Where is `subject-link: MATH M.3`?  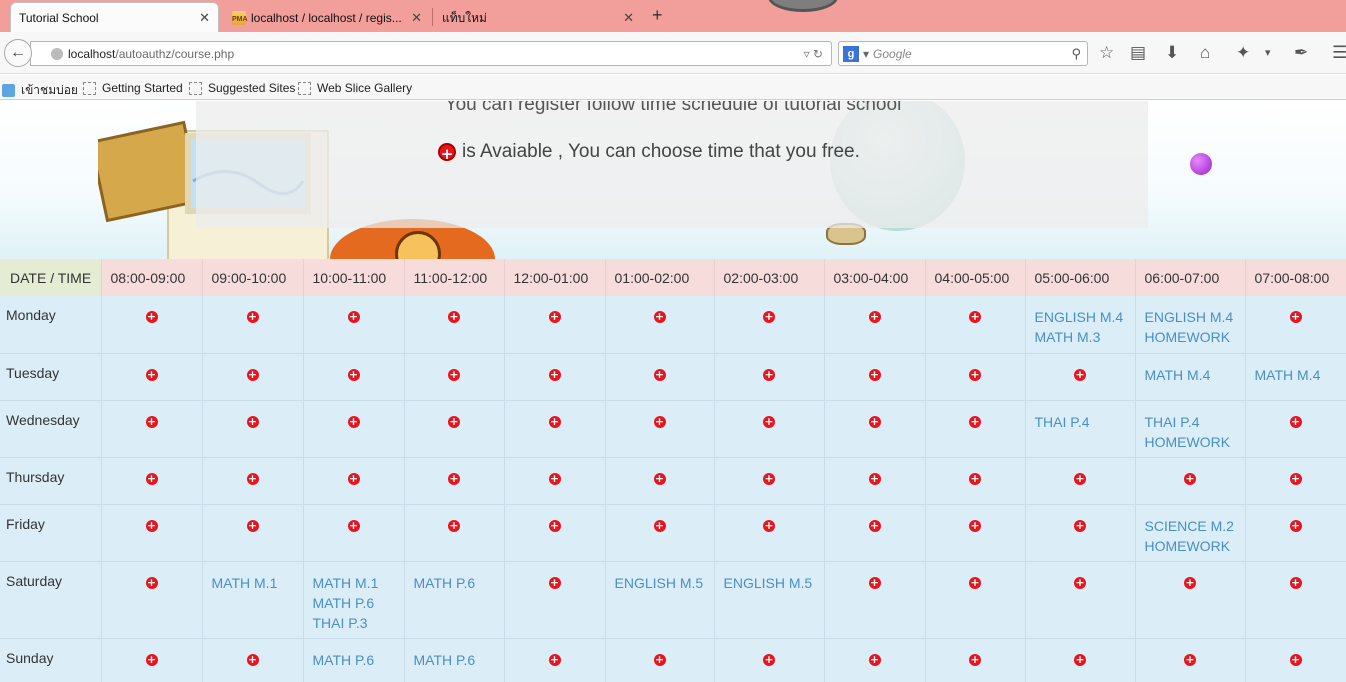
subject-link: MATH M.3 is located at coordinates (1085, 337).